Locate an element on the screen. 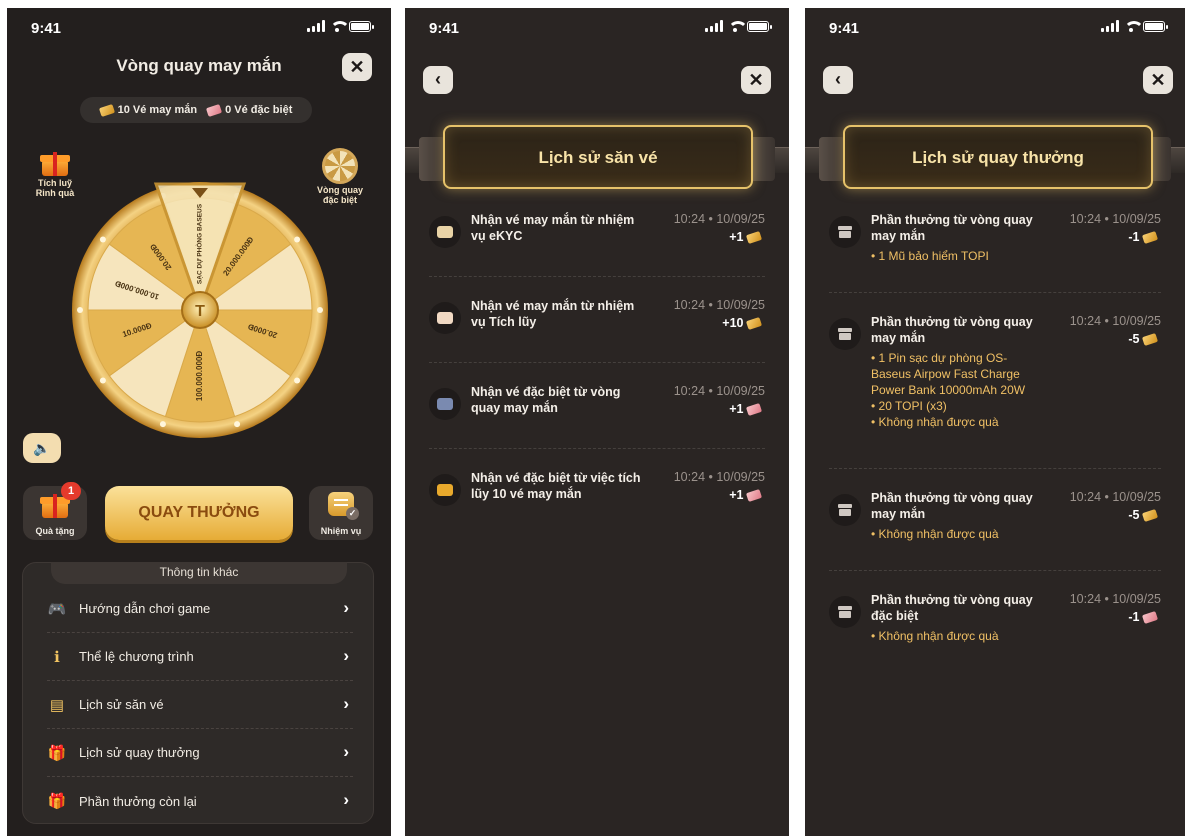 The height and width of the screenshot is (836, 1185). gift-history-icon: 🎁 is located at coordinates (57, 753).